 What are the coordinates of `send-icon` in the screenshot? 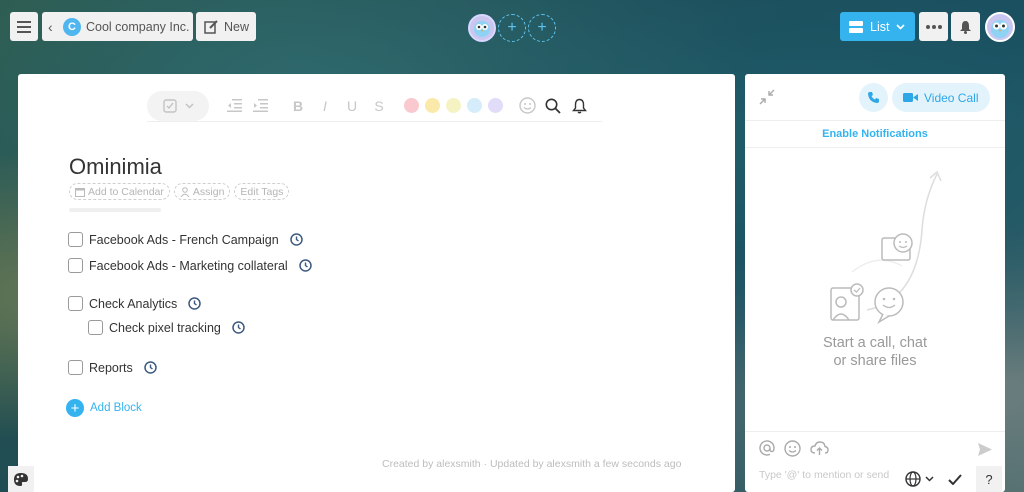 It's located at (985, 449).